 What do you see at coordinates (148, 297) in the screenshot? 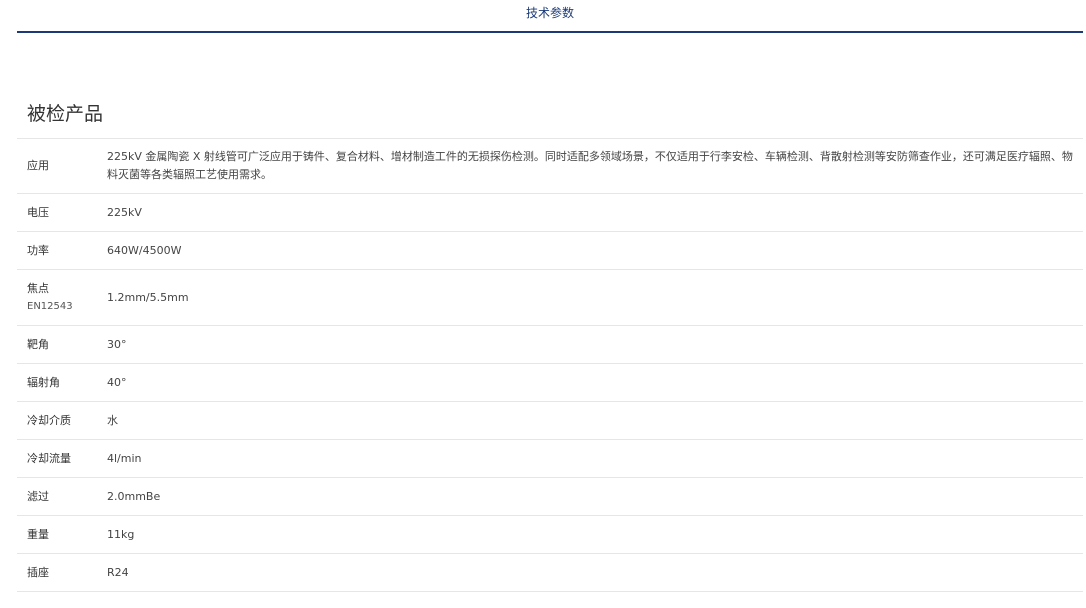
I see `spec-value: 1.2mm/5.5mm` at bounding box center [148, 297].